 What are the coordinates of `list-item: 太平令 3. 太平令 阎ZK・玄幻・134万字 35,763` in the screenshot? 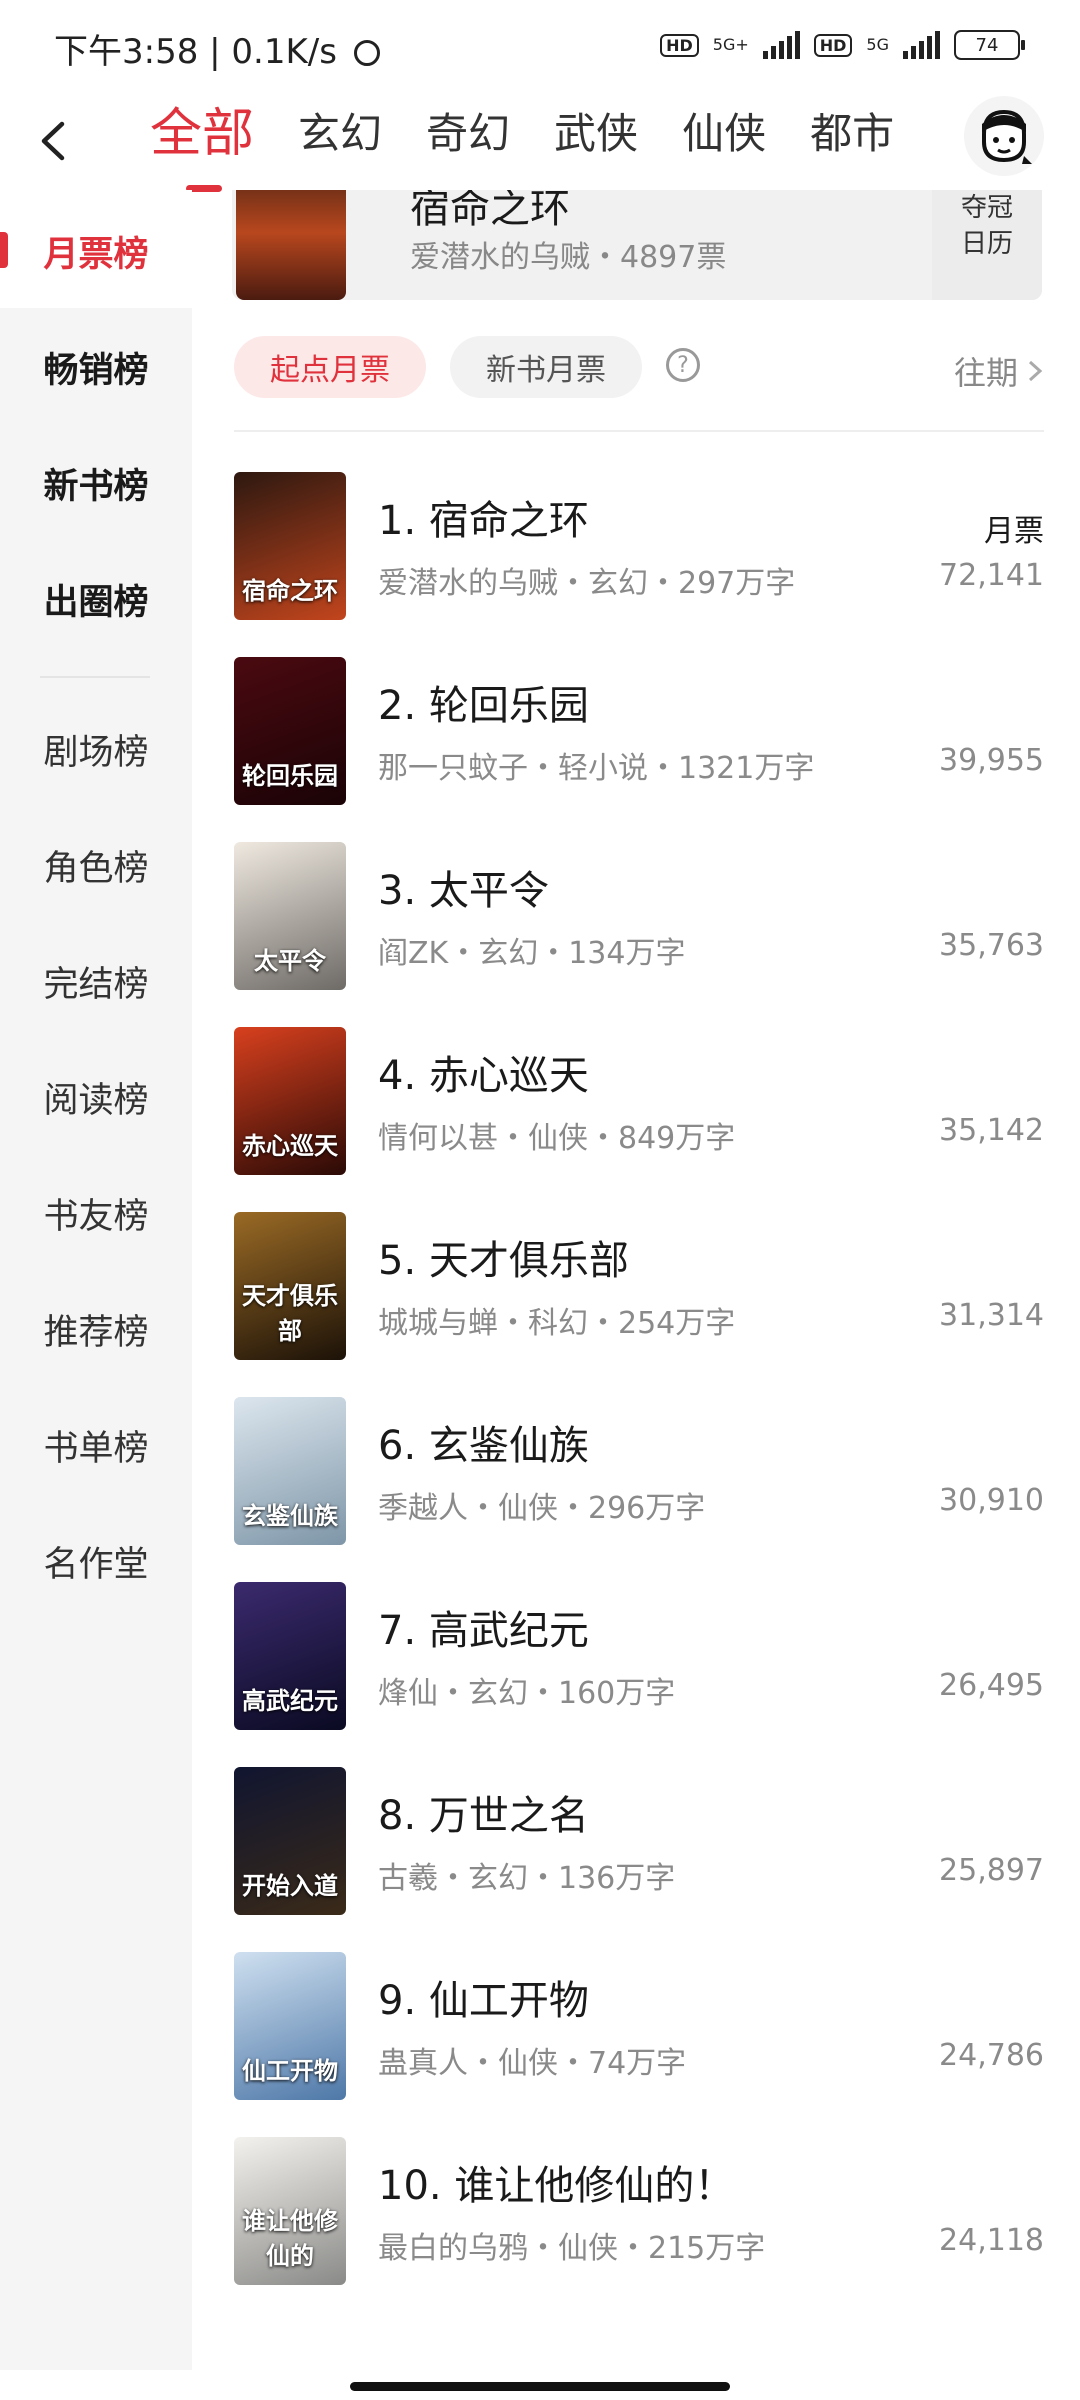 It's located at (639, 917).